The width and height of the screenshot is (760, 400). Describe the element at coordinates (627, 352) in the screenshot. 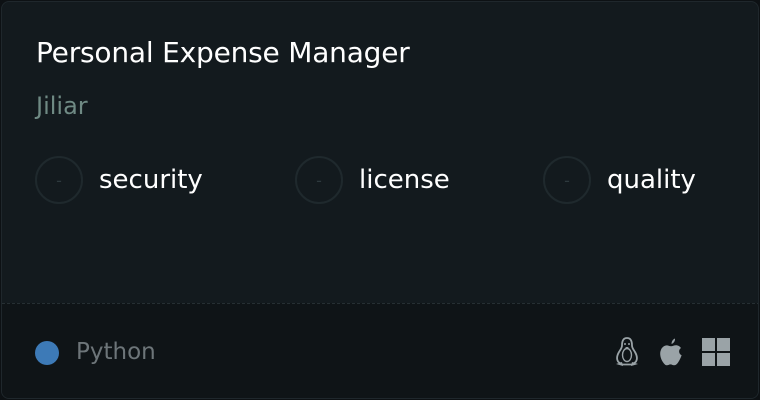

I see `linux-icon` at that location.